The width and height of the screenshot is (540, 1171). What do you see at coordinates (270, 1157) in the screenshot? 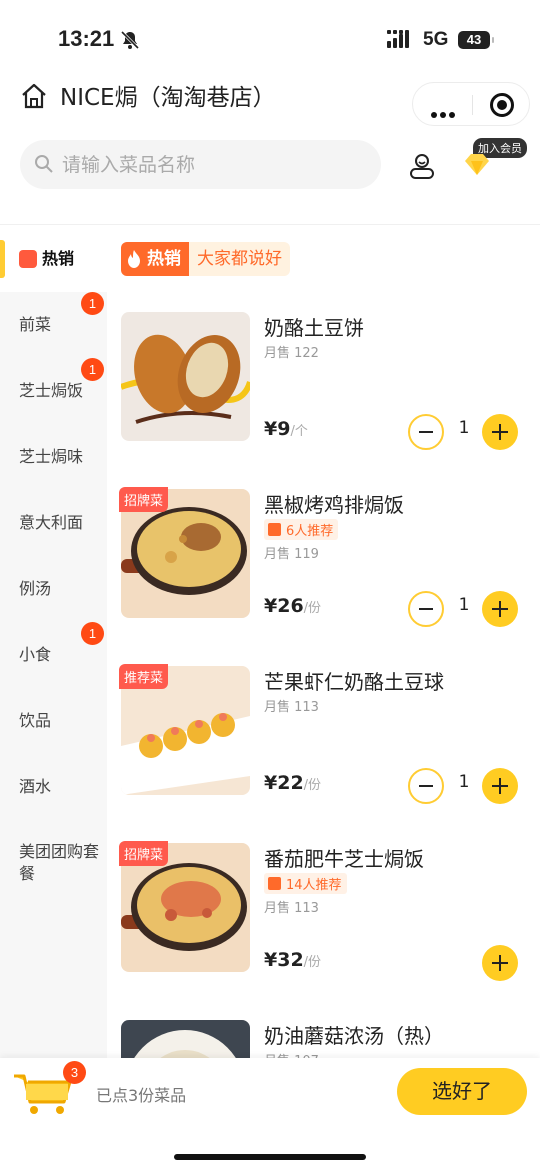
I see `home-indicator` at bounding box center [270, 1157].